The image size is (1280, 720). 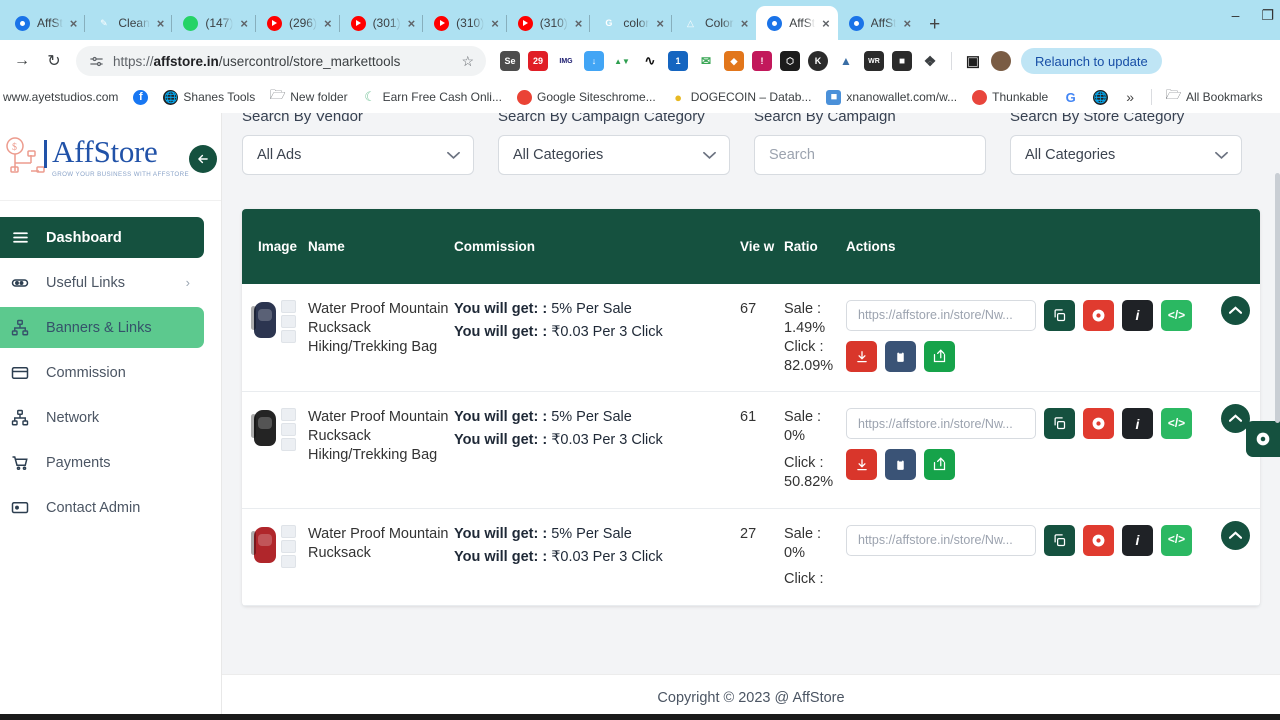 I want to click on scrollbar-thumb, so click(x=1277, y=298).